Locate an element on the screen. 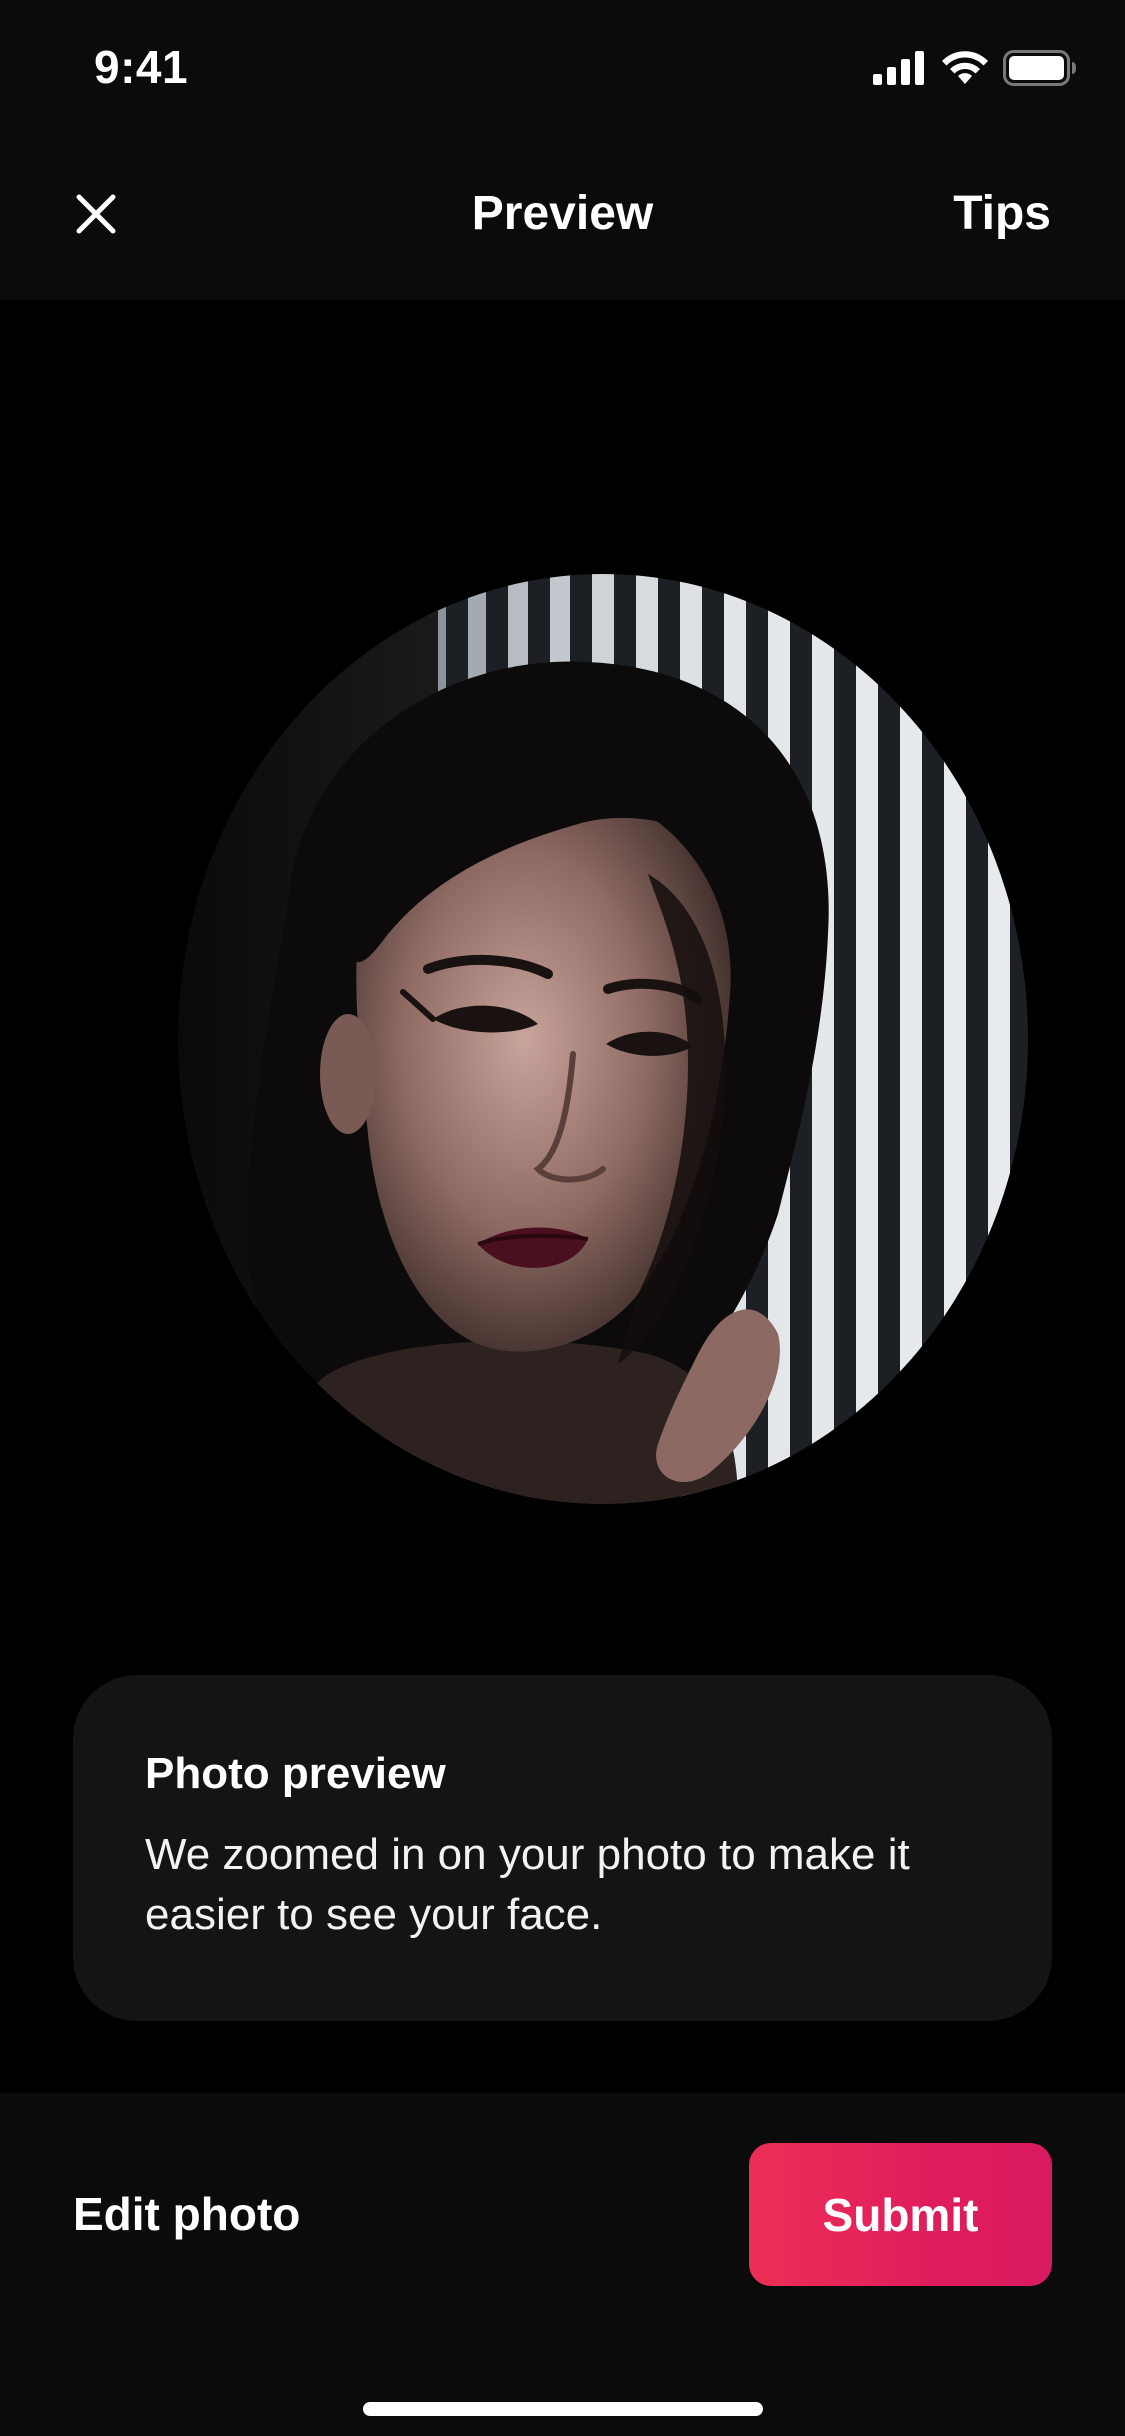  status-icons is located at coordinates (975, 70).